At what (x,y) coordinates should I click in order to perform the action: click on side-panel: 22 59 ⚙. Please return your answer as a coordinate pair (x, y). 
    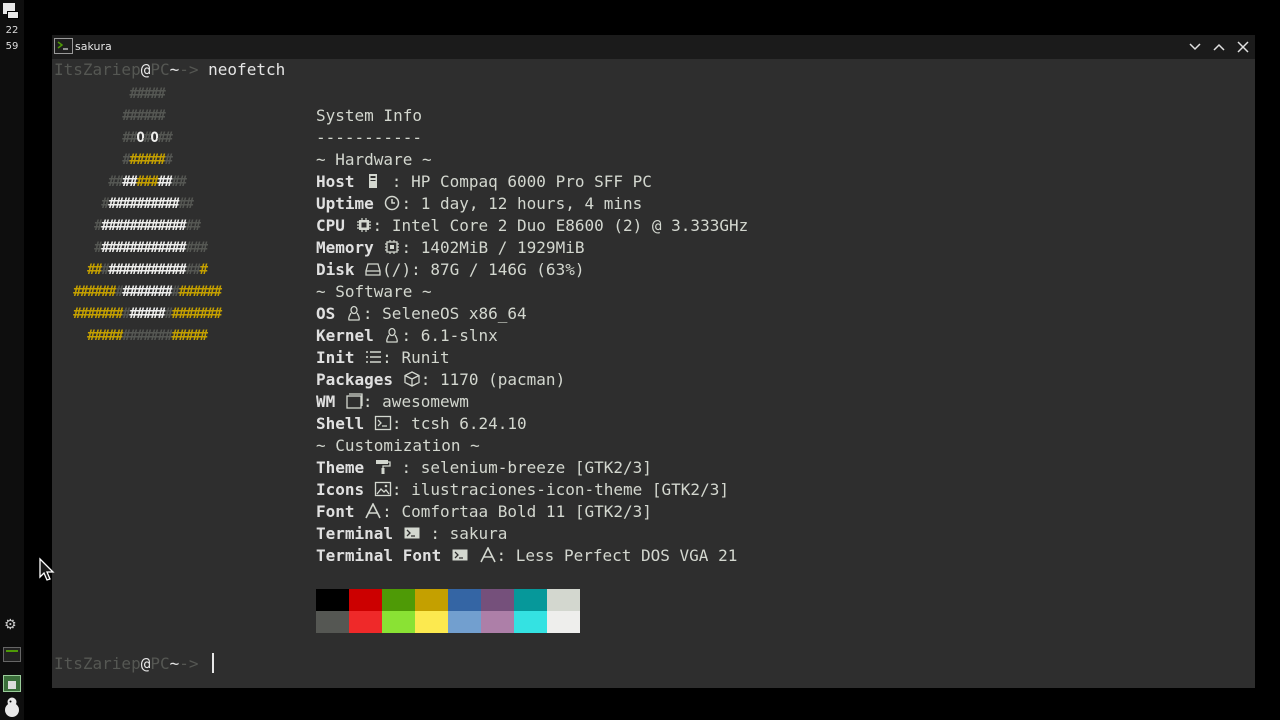
    Looking at the image, I should click on (12, 360).